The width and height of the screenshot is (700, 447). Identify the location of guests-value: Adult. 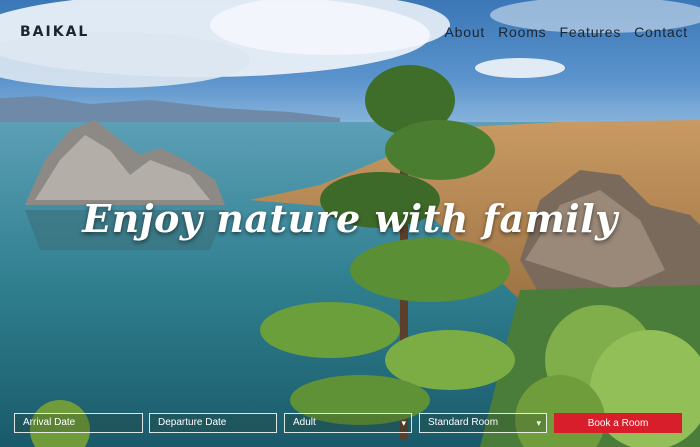
(304, 422).